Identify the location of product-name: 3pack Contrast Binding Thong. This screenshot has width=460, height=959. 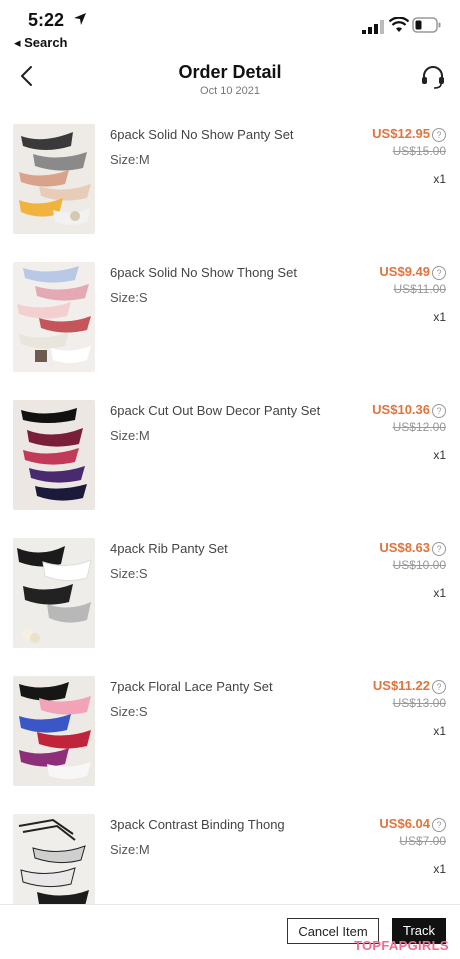
(197, 824).